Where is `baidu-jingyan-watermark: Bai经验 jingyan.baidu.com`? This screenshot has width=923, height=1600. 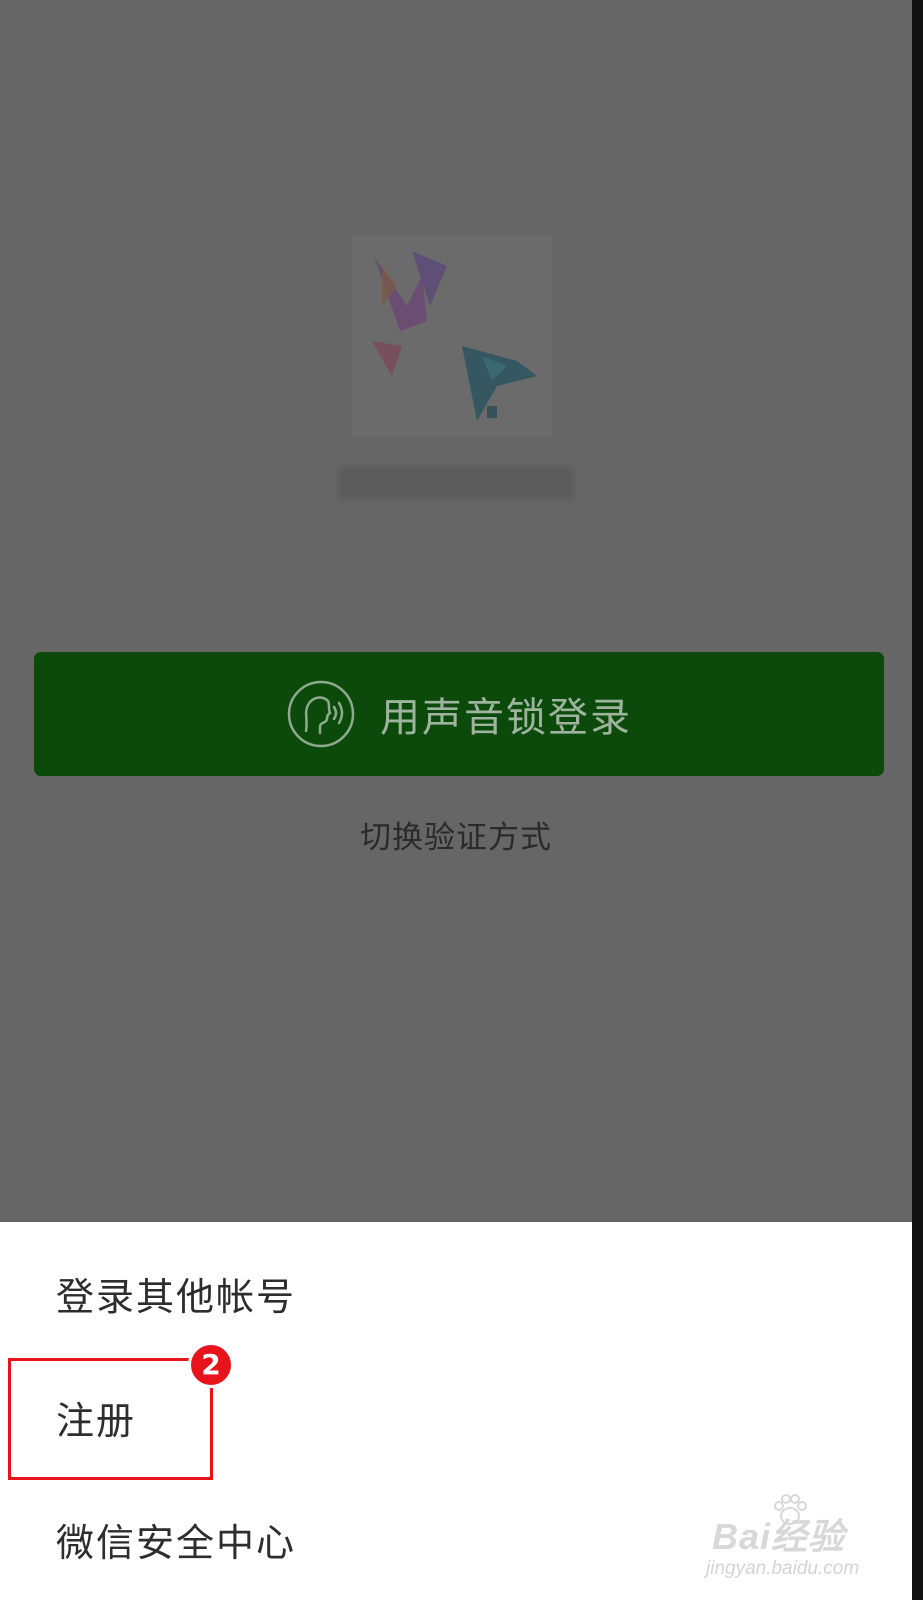
baidu-jingyan-watermark: Bai经验 jingyan.baidu.com is located at coordinates (800, 1540).